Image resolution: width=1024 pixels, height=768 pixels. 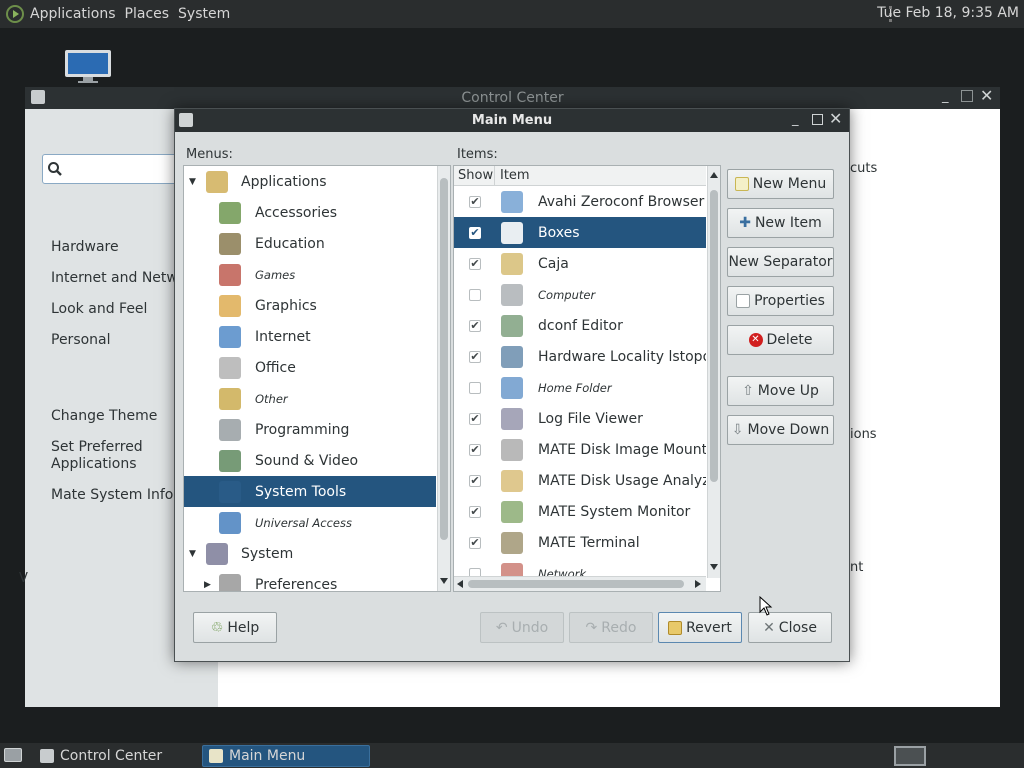 What do you see at coordinates (147, 14) in the screenshot?
I see `menu-places: Places` at bounding box center [147, 14].